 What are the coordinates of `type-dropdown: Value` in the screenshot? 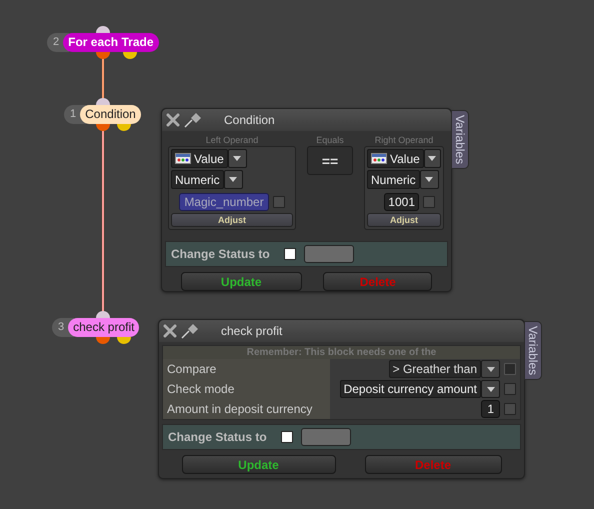 It's located at (232, 158).